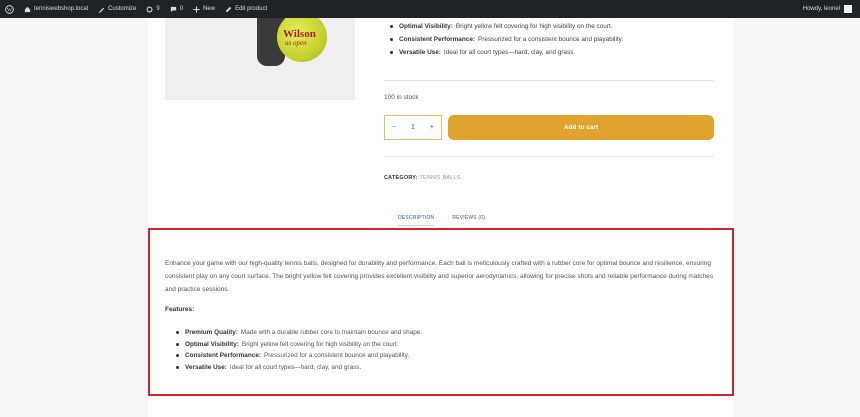 The width and height of the screenshot is (860, 417). I want to click on new-content-link: New, so click(204, 9).